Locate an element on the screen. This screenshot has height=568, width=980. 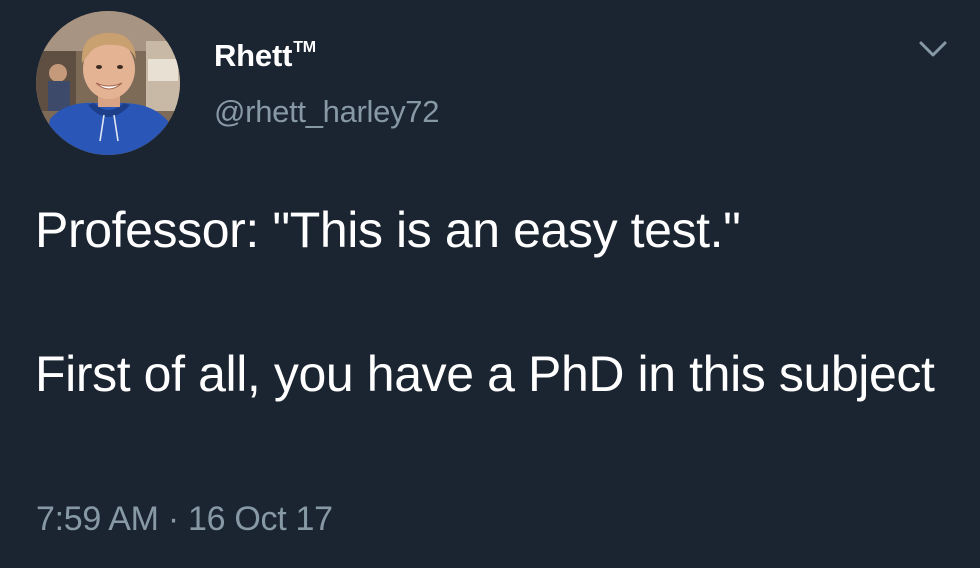
tweet-menu-button is located at coordinates (933, 49).